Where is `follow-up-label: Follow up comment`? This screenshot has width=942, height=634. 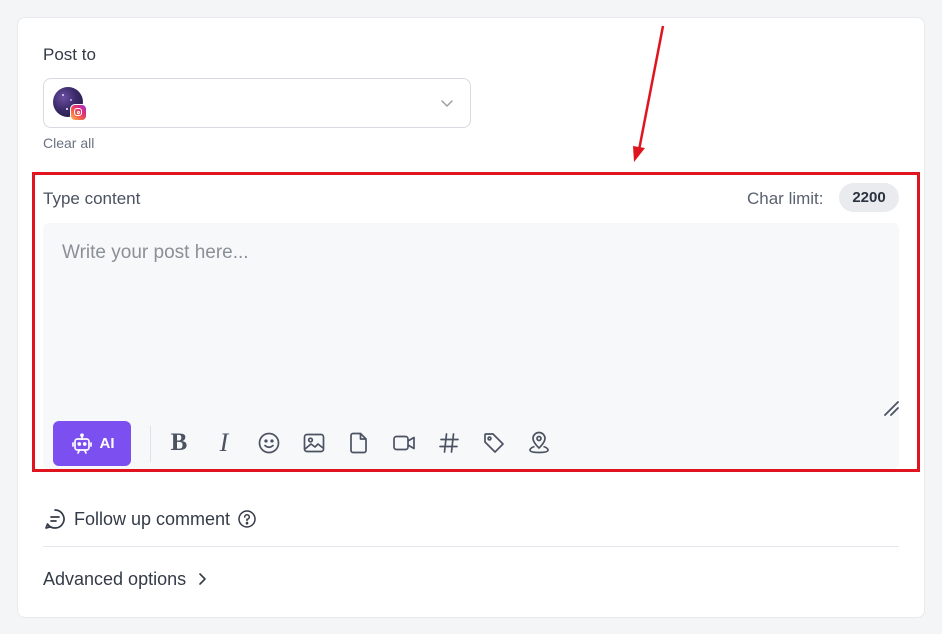
follow-up-label: Follow up comment is located at coordinates (152, 518).